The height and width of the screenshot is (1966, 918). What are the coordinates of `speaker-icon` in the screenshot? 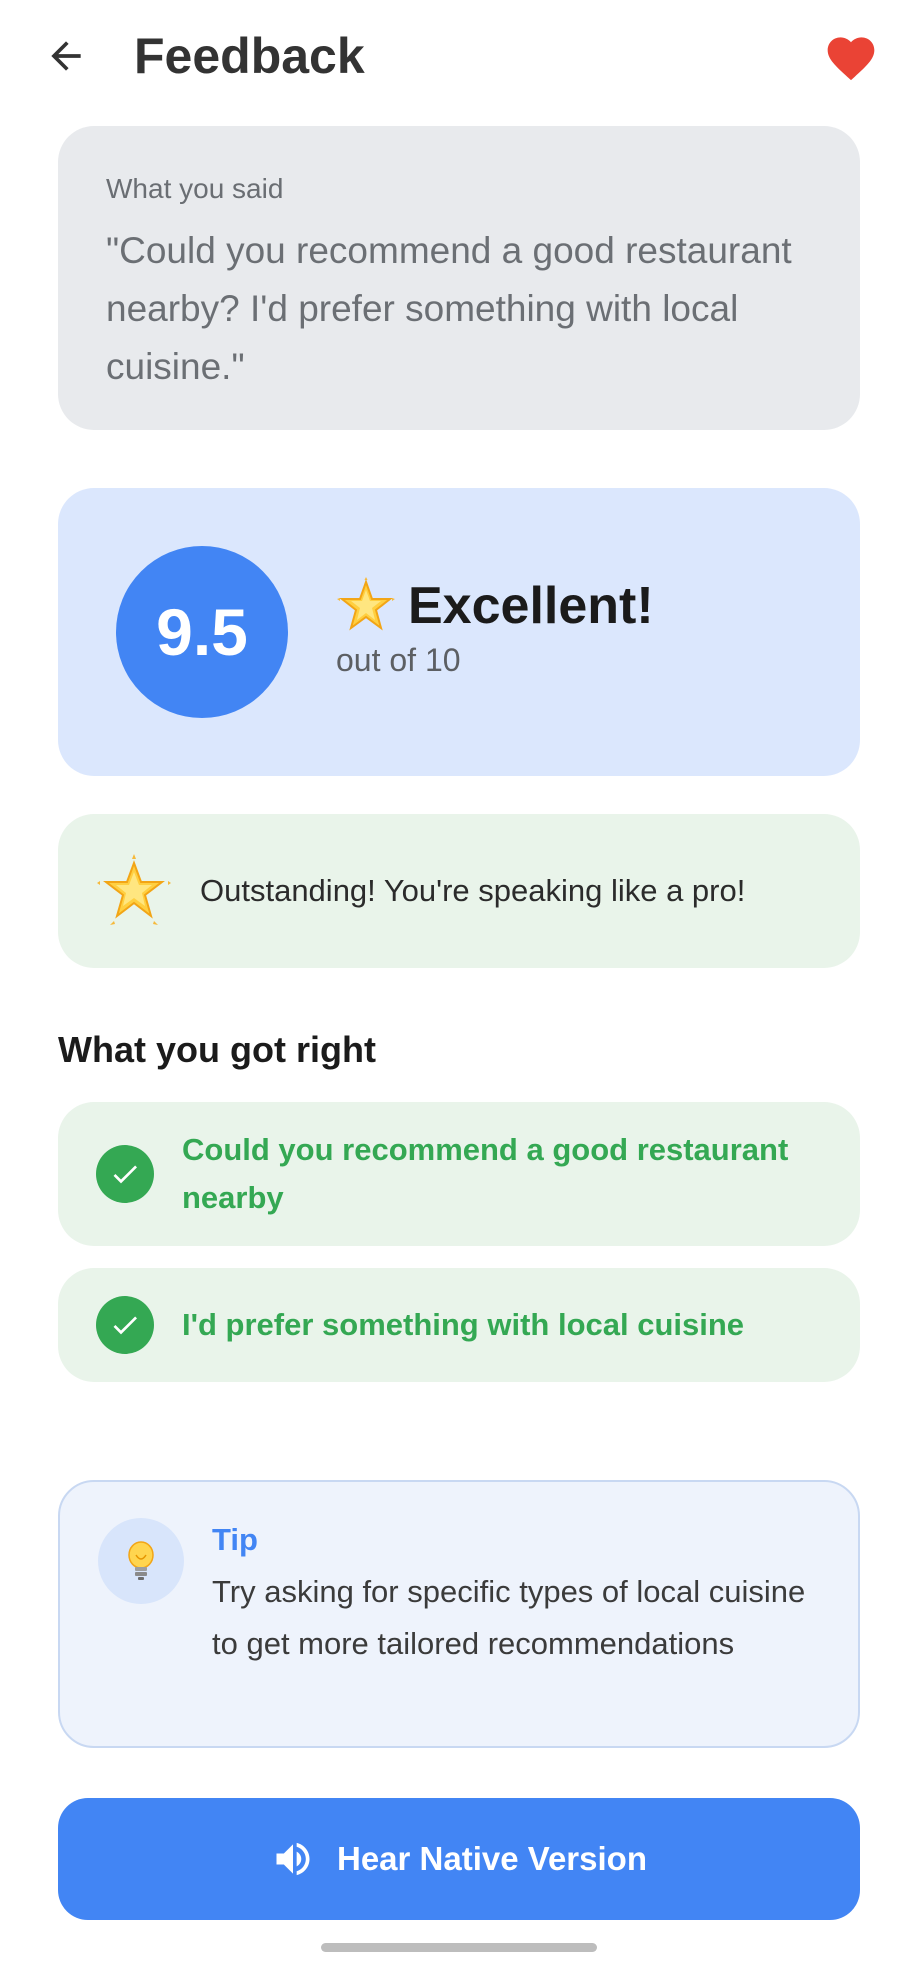 It's located at (293, 1859).